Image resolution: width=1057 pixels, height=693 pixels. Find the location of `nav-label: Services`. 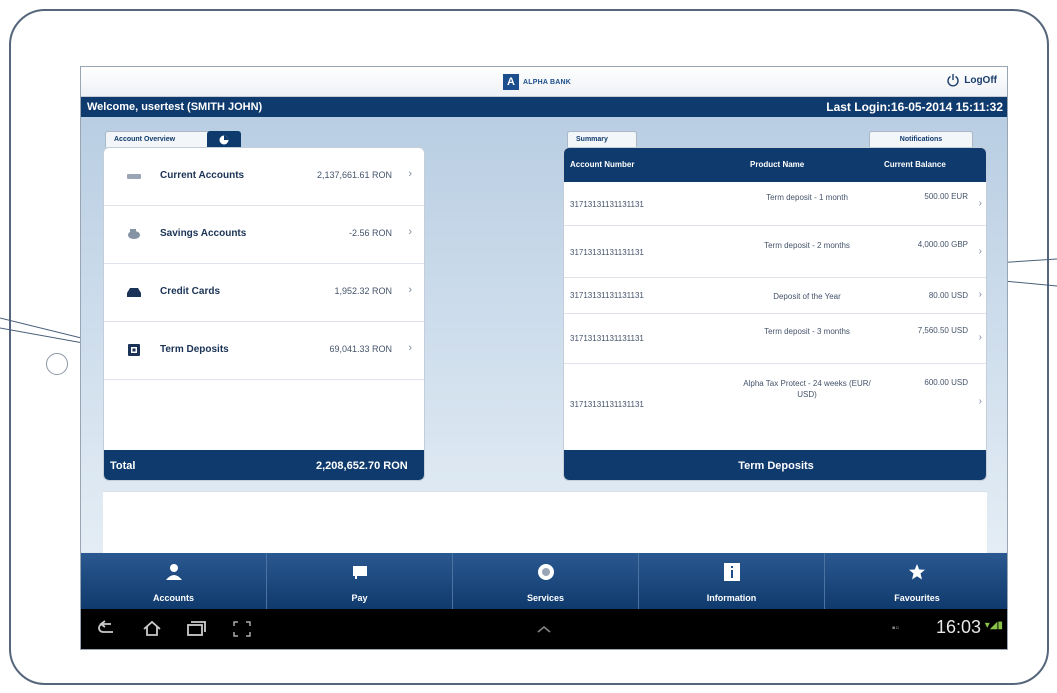

nav-label: Services is located at coordinates (545, 598).